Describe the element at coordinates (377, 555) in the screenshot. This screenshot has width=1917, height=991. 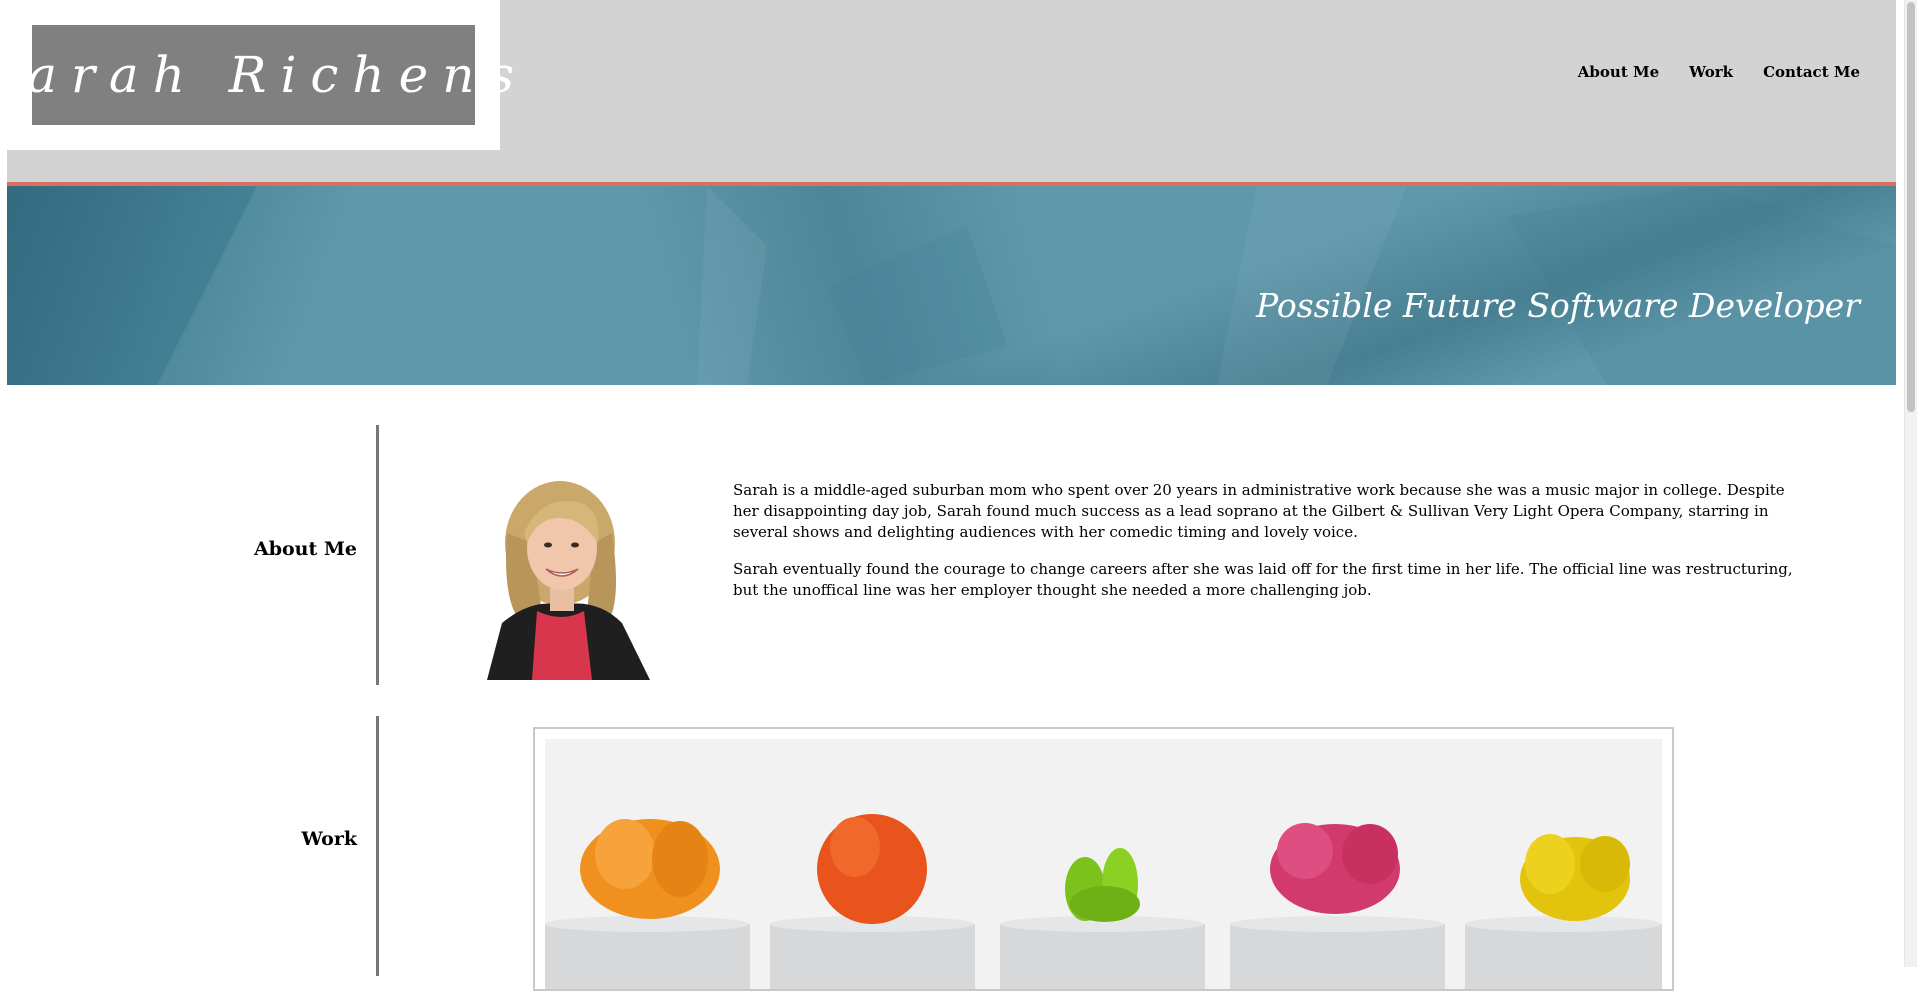
I see `about-section-divider` at that location.